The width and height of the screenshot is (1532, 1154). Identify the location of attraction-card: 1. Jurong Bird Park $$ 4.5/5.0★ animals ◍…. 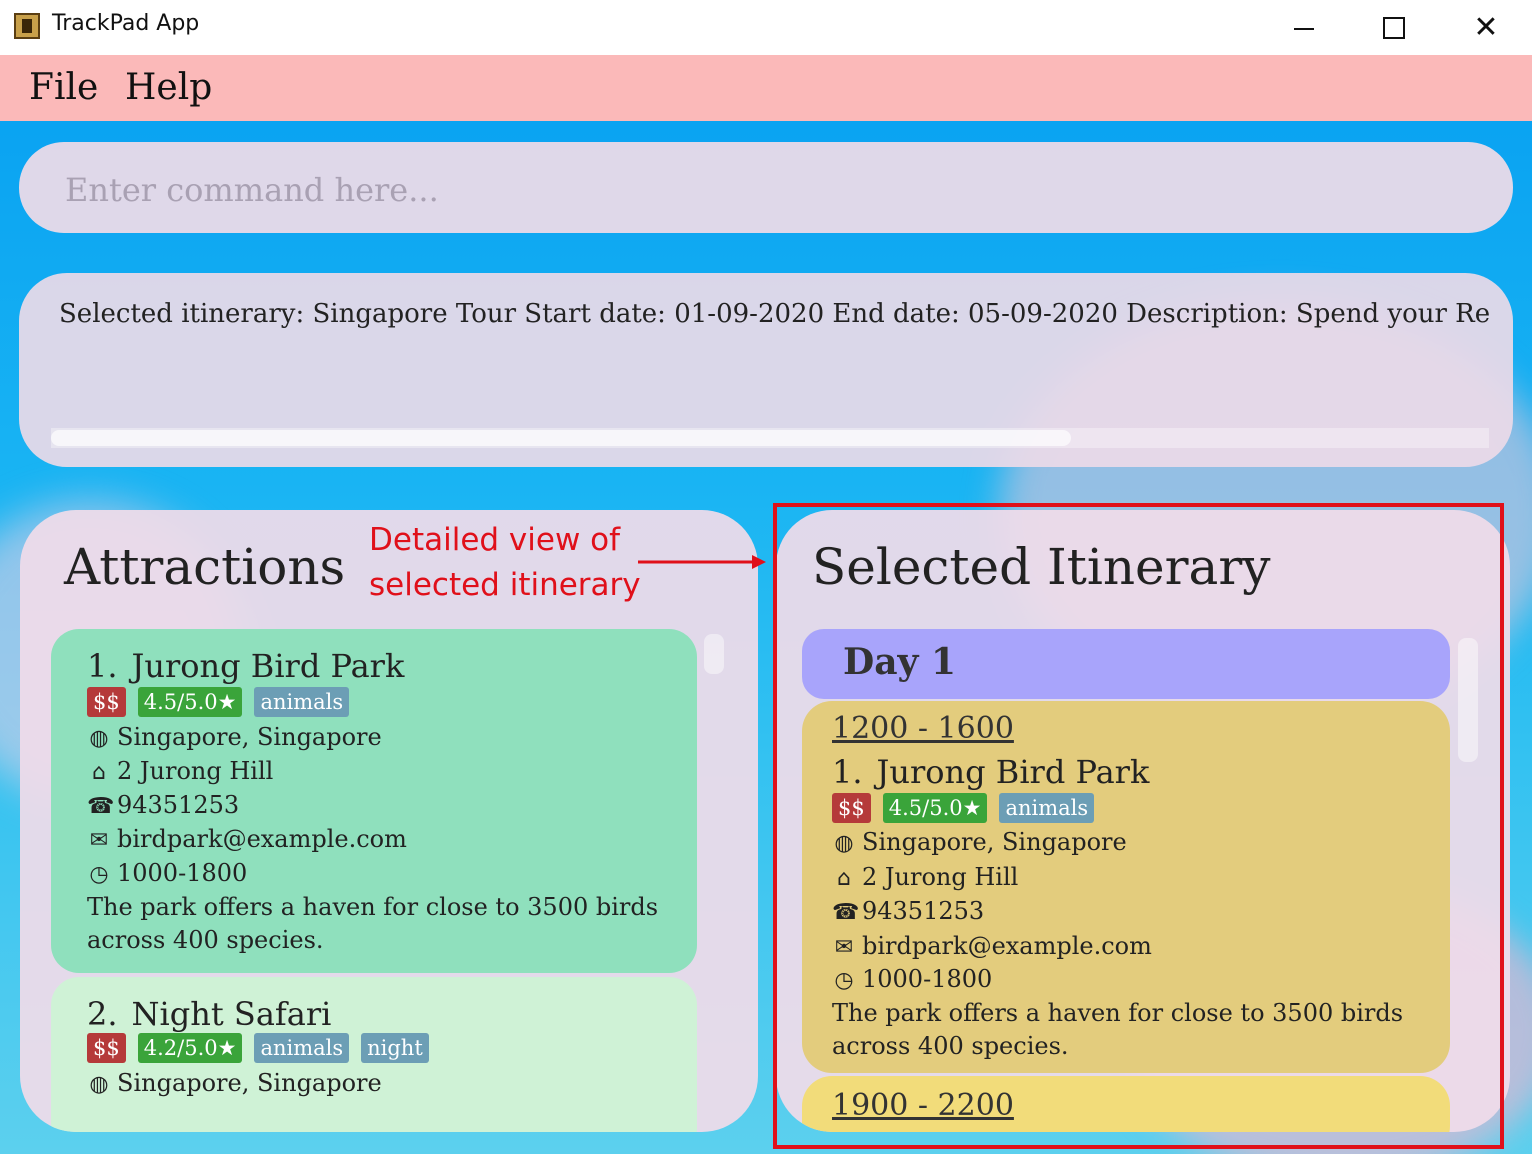
(374, 801).